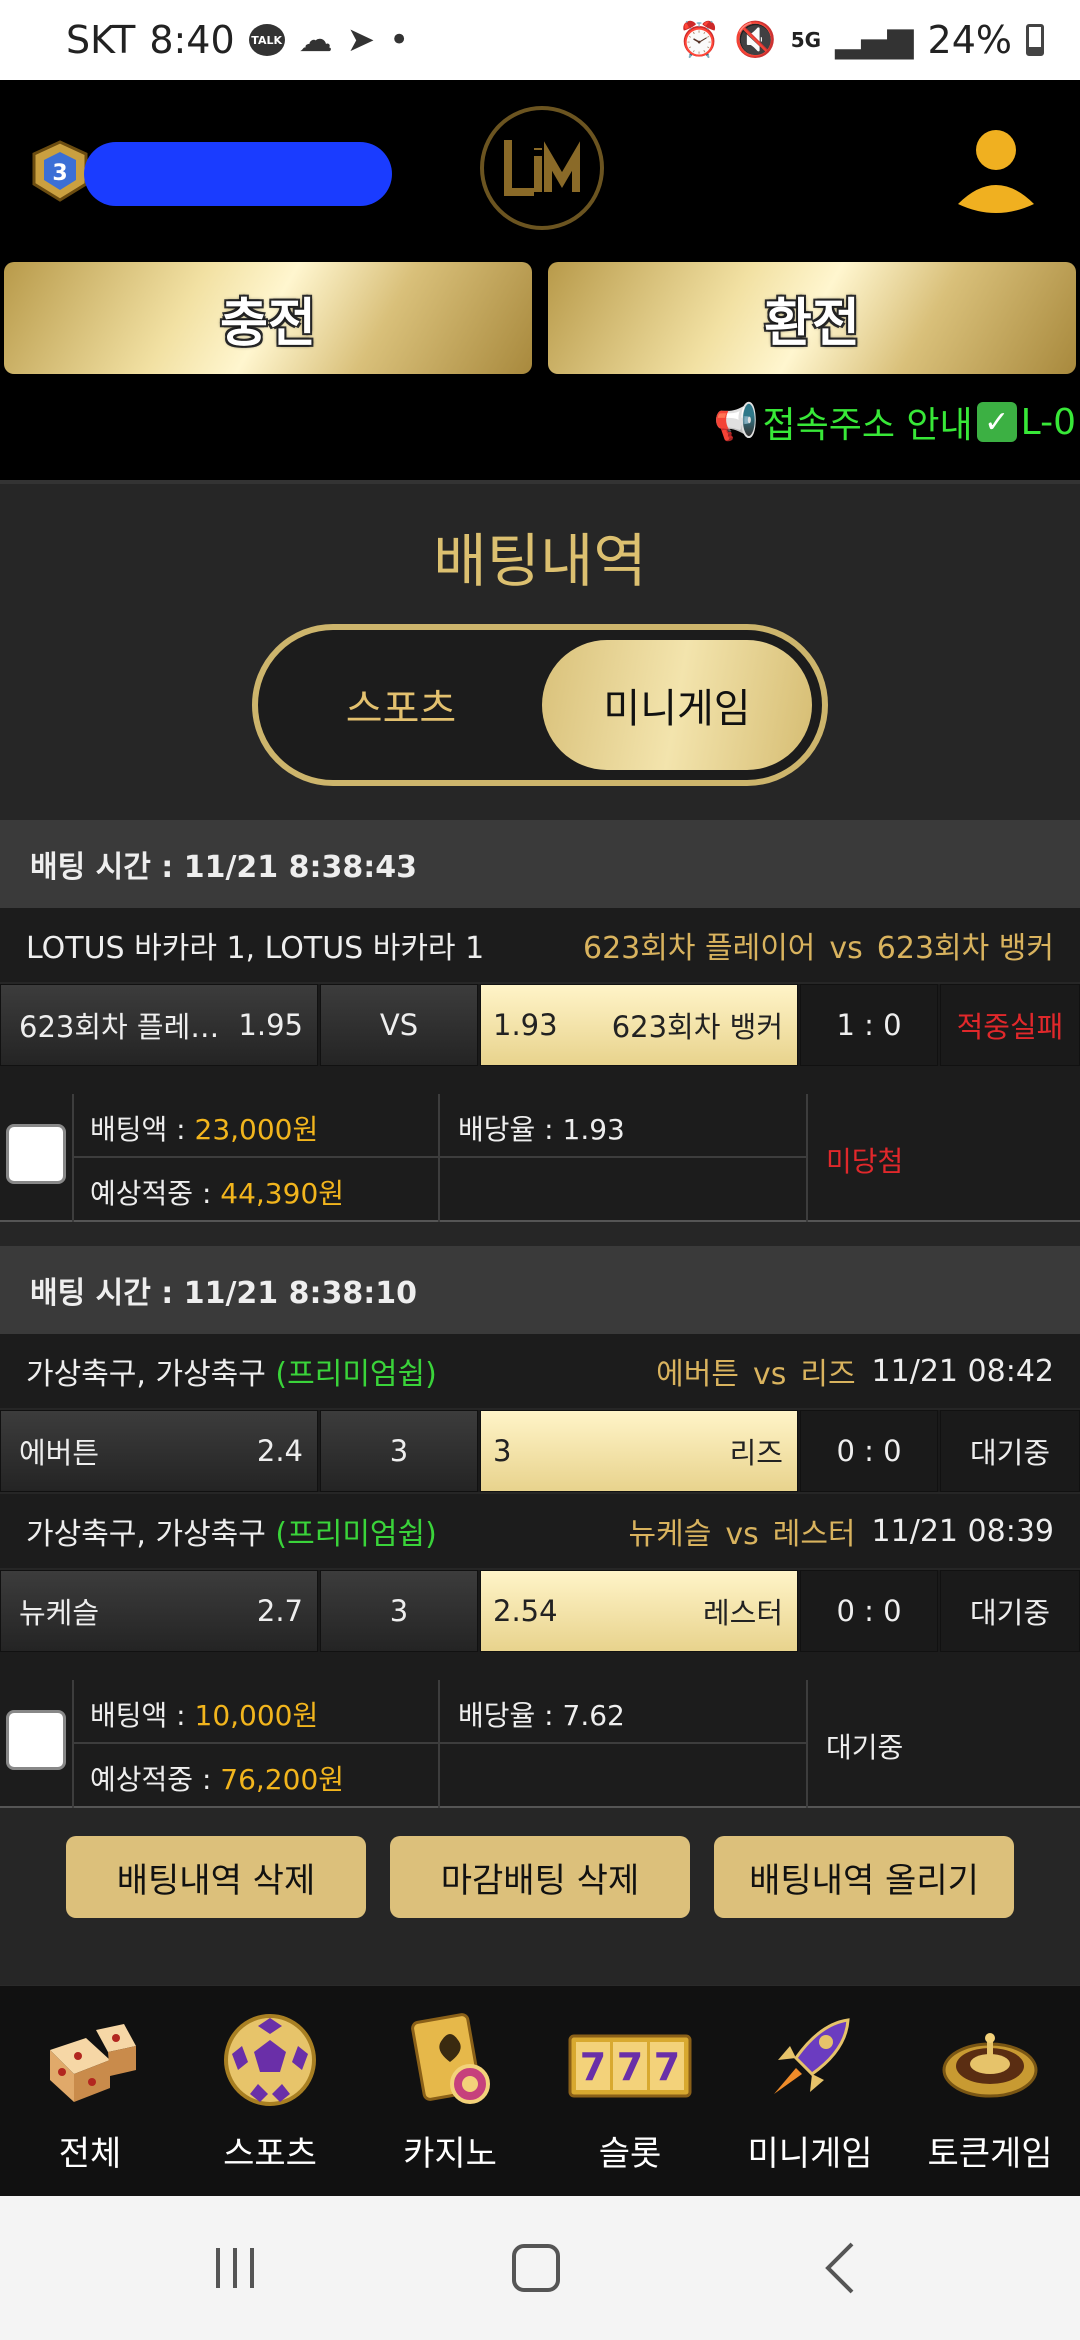  I want to click on expected-win: 예상적중 : 44,390원, so click(217, 1193).